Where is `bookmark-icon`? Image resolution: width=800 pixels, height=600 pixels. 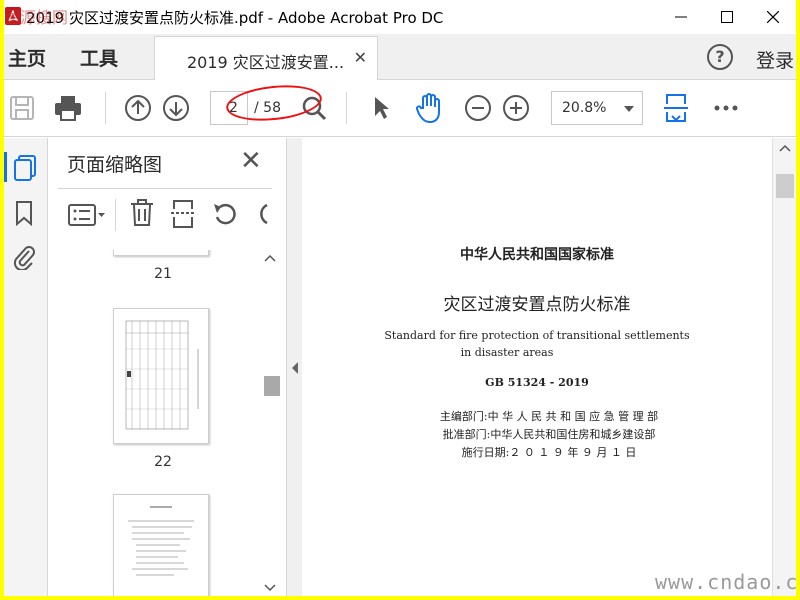 bookmark-icon is located at coordinates (24, 214).